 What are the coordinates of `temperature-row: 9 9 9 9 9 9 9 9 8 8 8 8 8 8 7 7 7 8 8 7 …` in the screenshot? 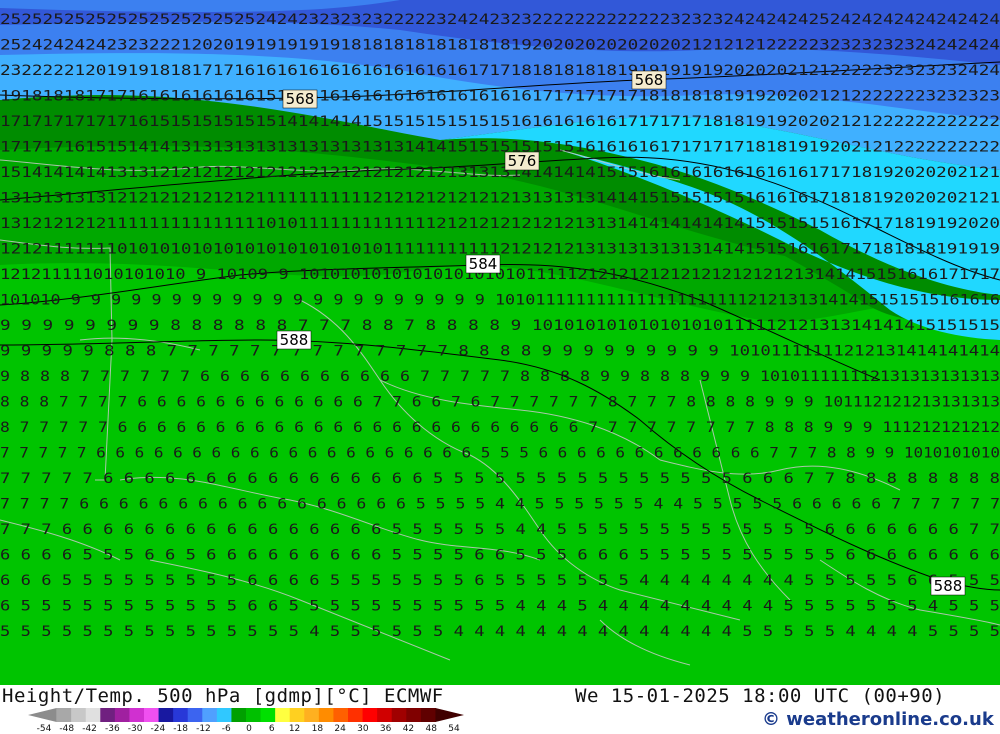 It's located at (500, 326).